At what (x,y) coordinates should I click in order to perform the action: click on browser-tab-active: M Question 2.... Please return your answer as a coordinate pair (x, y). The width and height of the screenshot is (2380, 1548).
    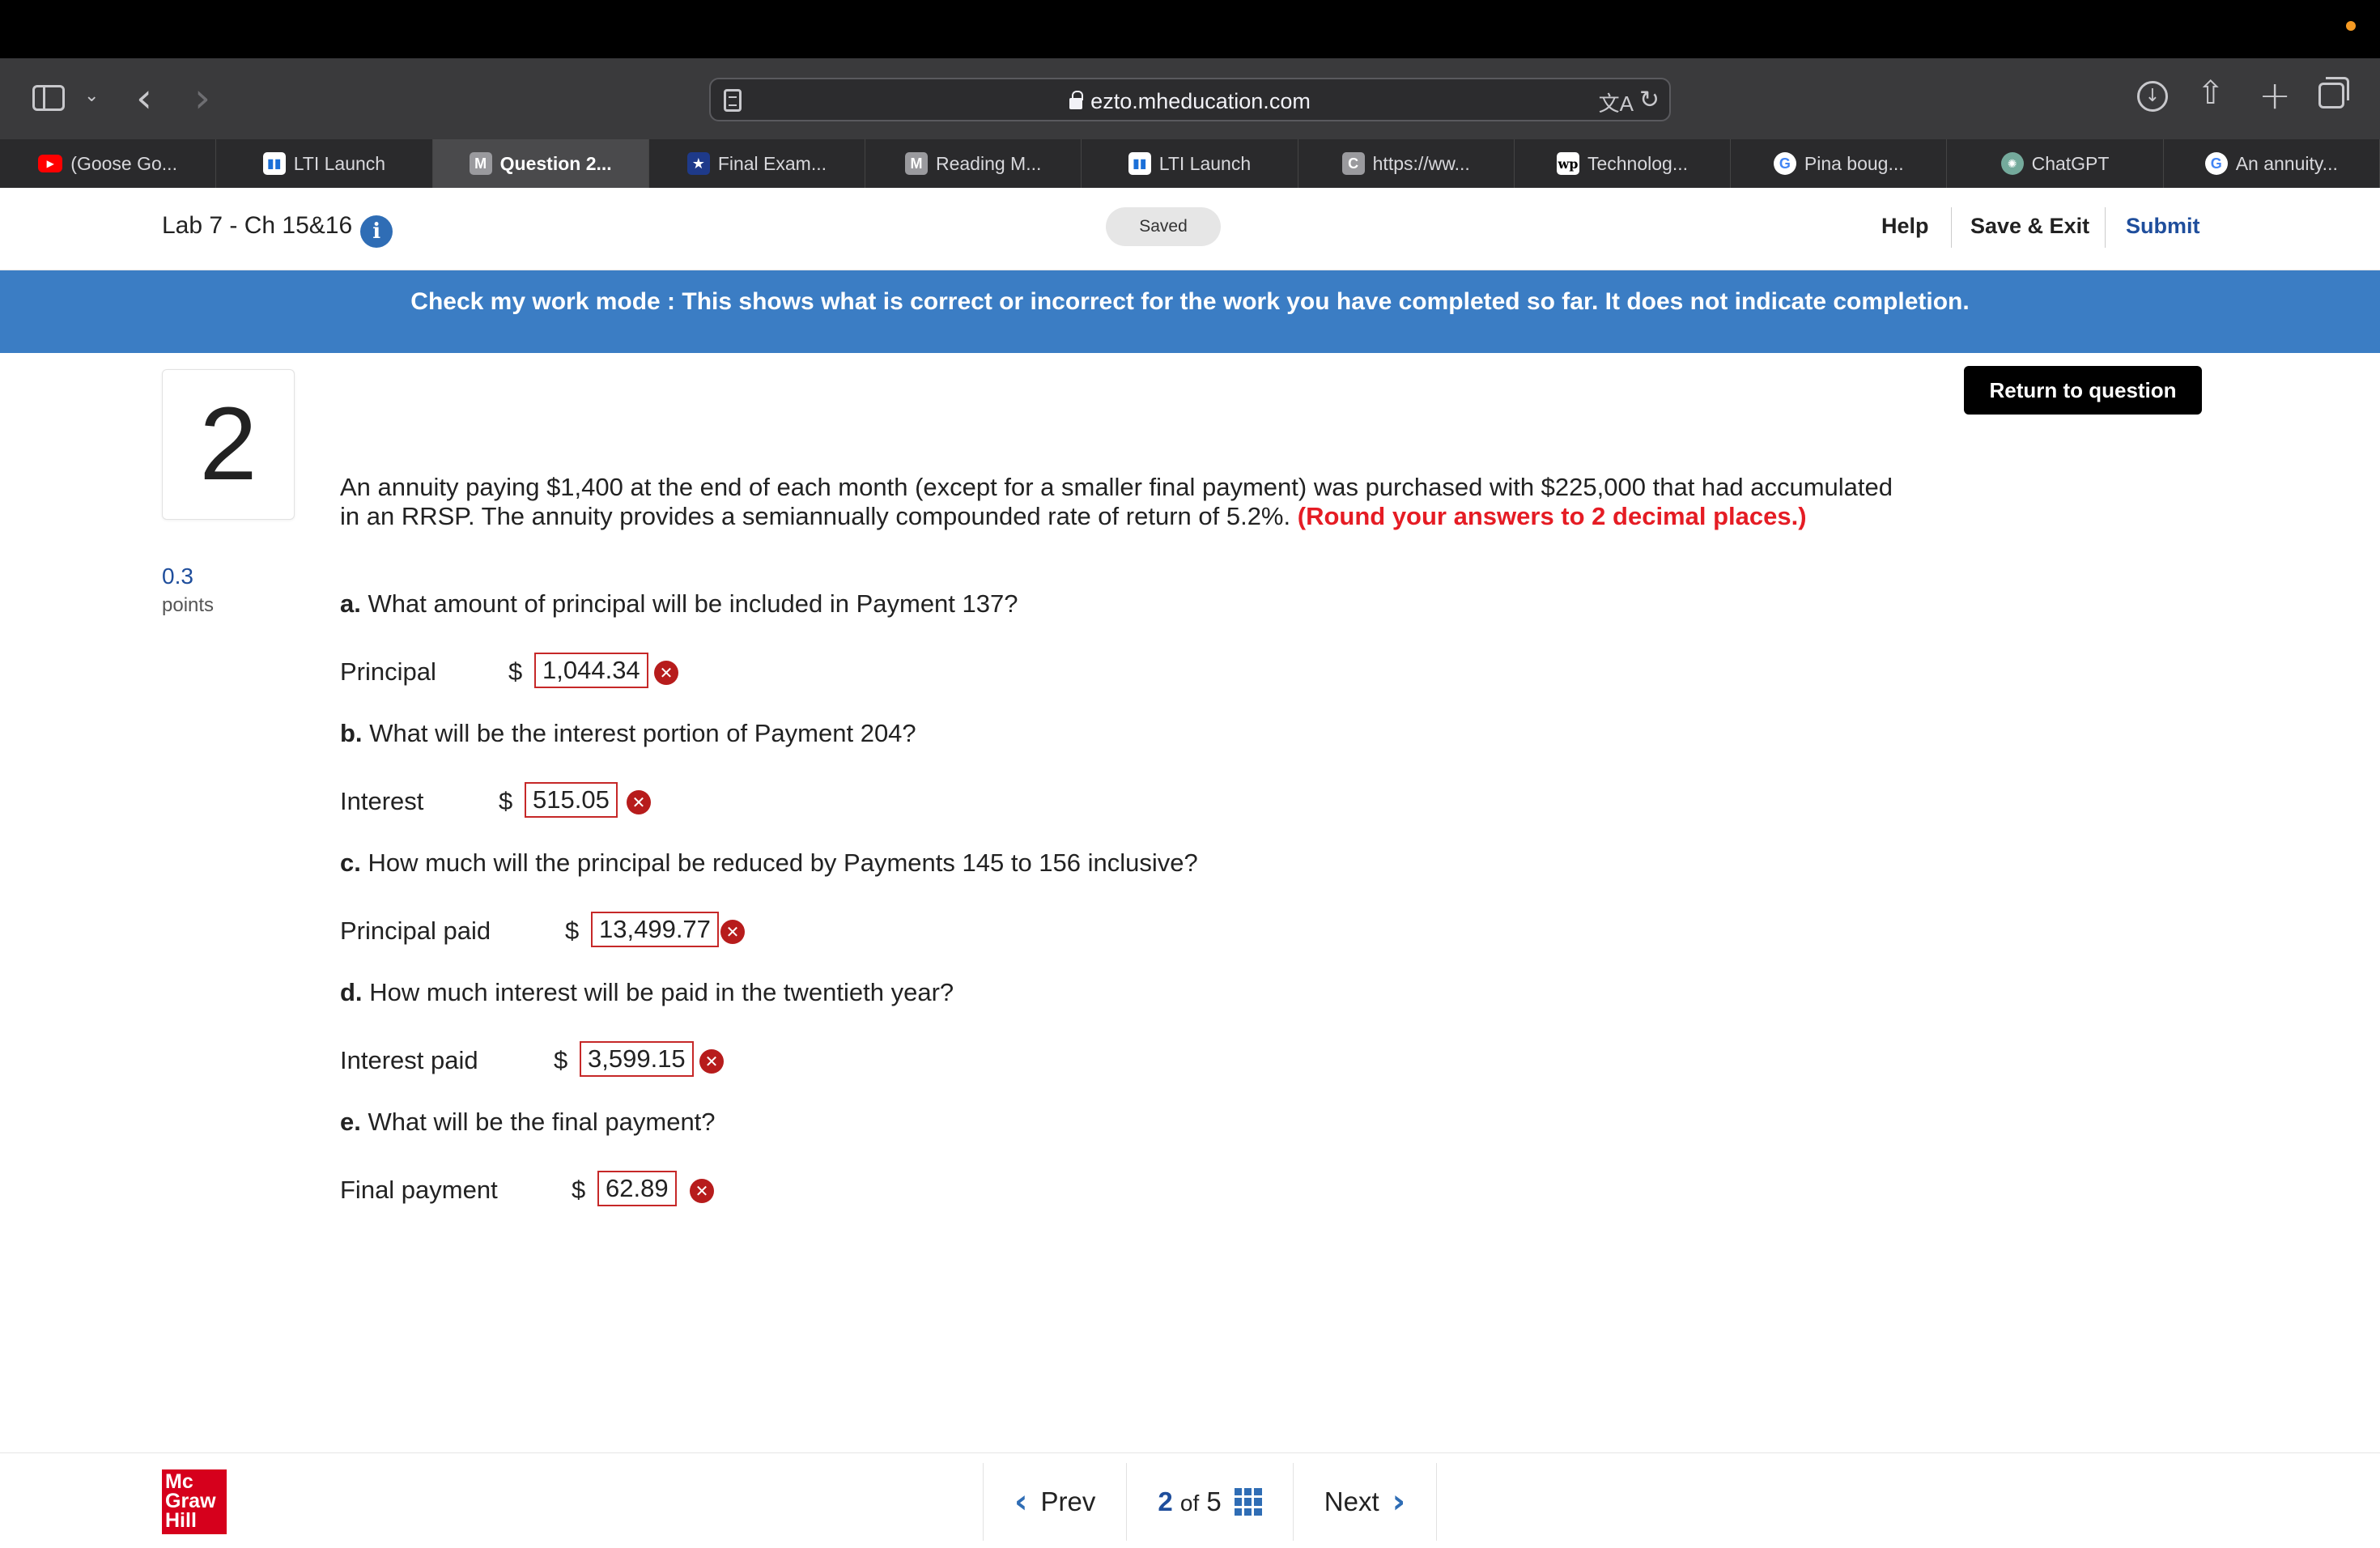
    Looking at the image, I should click on (541, 164).